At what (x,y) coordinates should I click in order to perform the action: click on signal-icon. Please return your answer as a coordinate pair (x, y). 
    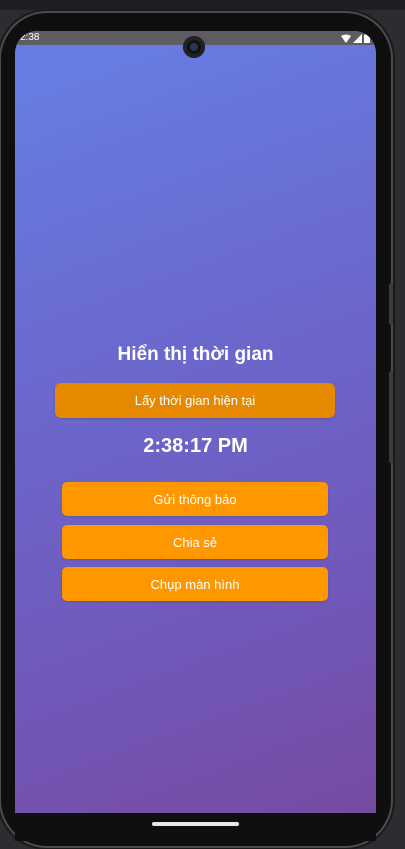
    Looking at the image, I should click on (357, 38).